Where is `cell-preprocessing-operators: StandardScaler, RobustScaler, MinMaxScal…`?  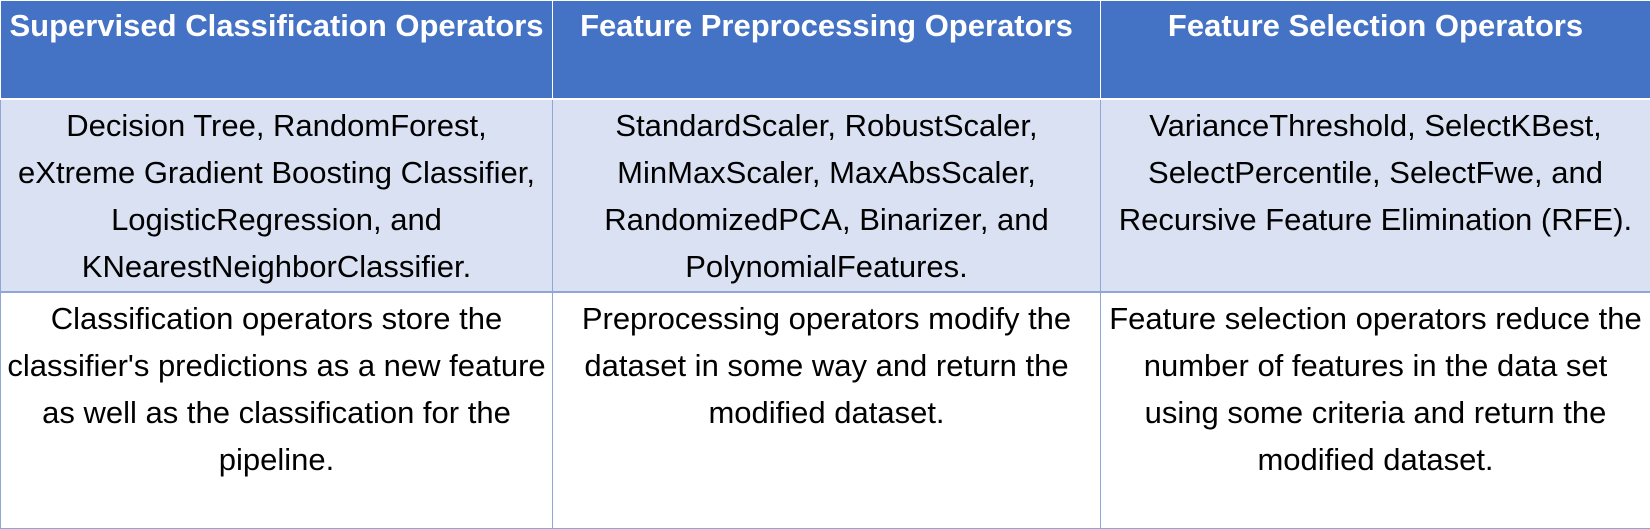
cell-preprocessing-operators: StandardScaler, RobustScaler, MinMaxScal… is located at coordinates (826, 195).